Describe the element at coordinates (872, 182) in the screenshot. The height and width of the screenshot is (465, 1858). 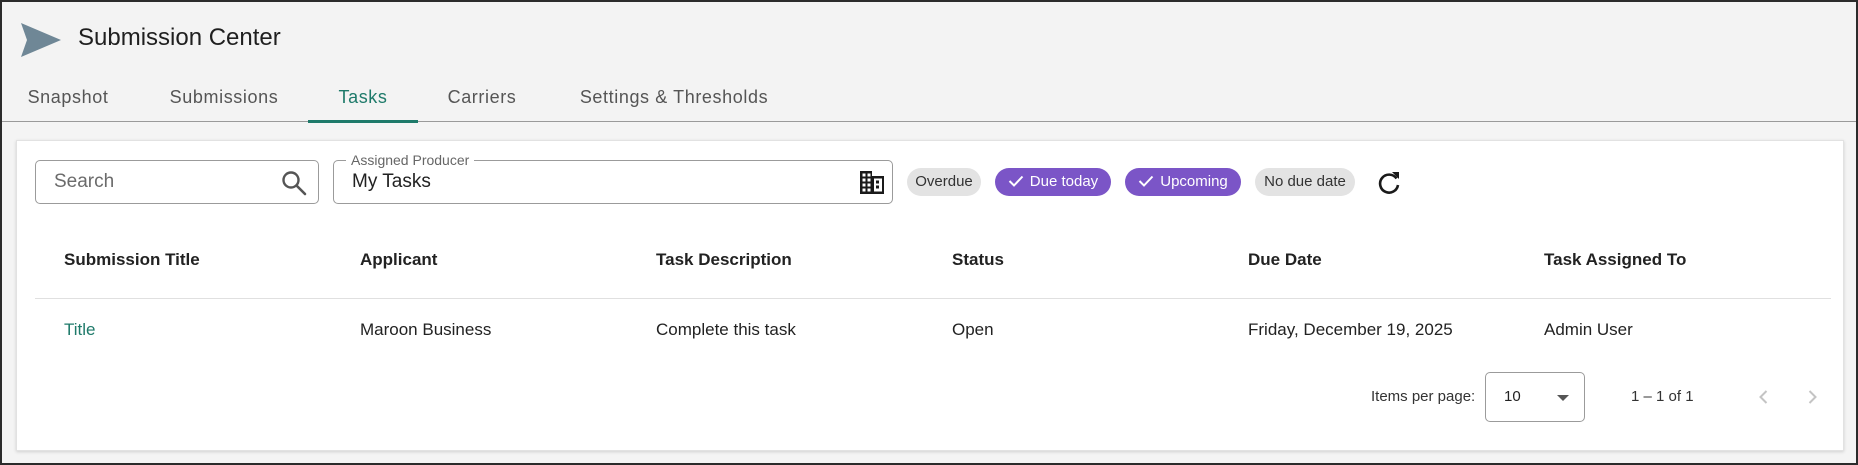
I see `building-icon` at that location.